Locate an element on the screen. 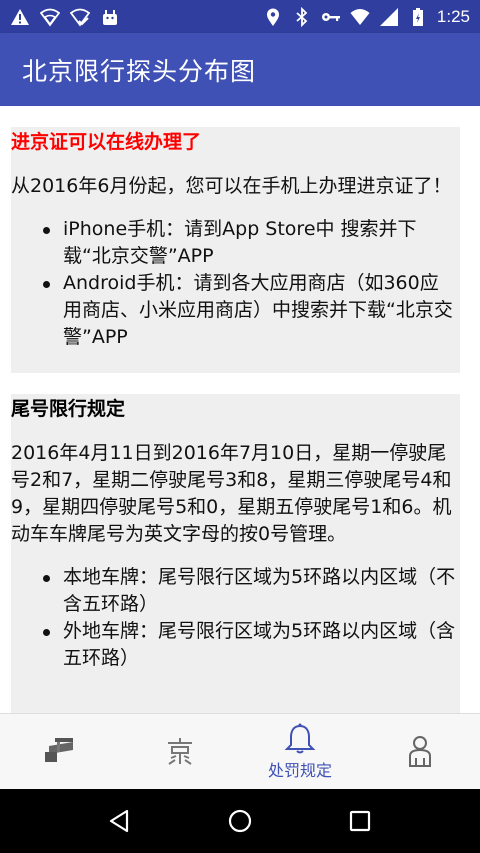 This screenshot has height=853, width=480. home-icon is located at coordinates (240, 821).